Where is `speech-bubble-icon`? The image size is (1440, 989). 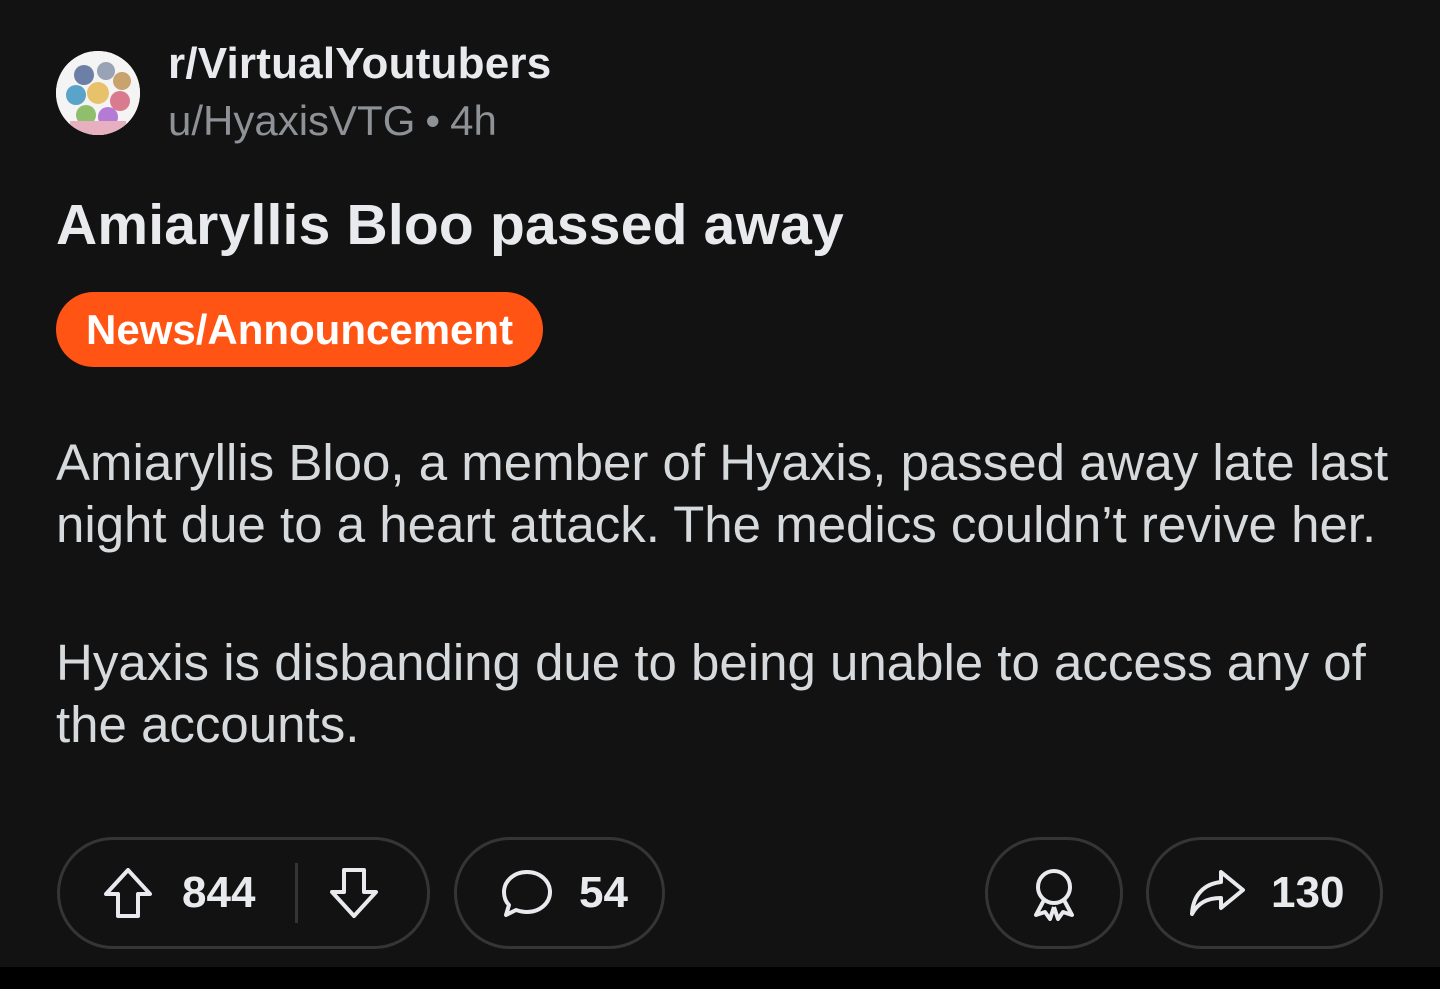 speech-bubble-icon is located at coordinates (527, 893).